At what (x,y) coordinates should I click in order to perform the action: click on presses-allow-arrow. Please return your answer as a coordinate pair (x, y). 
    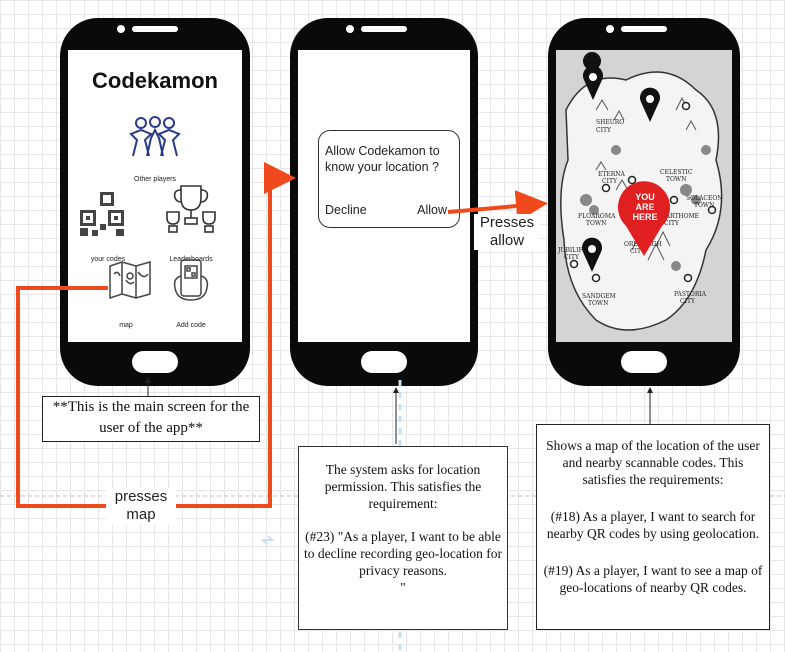
    Looking at the image, I should click on (497, 206).